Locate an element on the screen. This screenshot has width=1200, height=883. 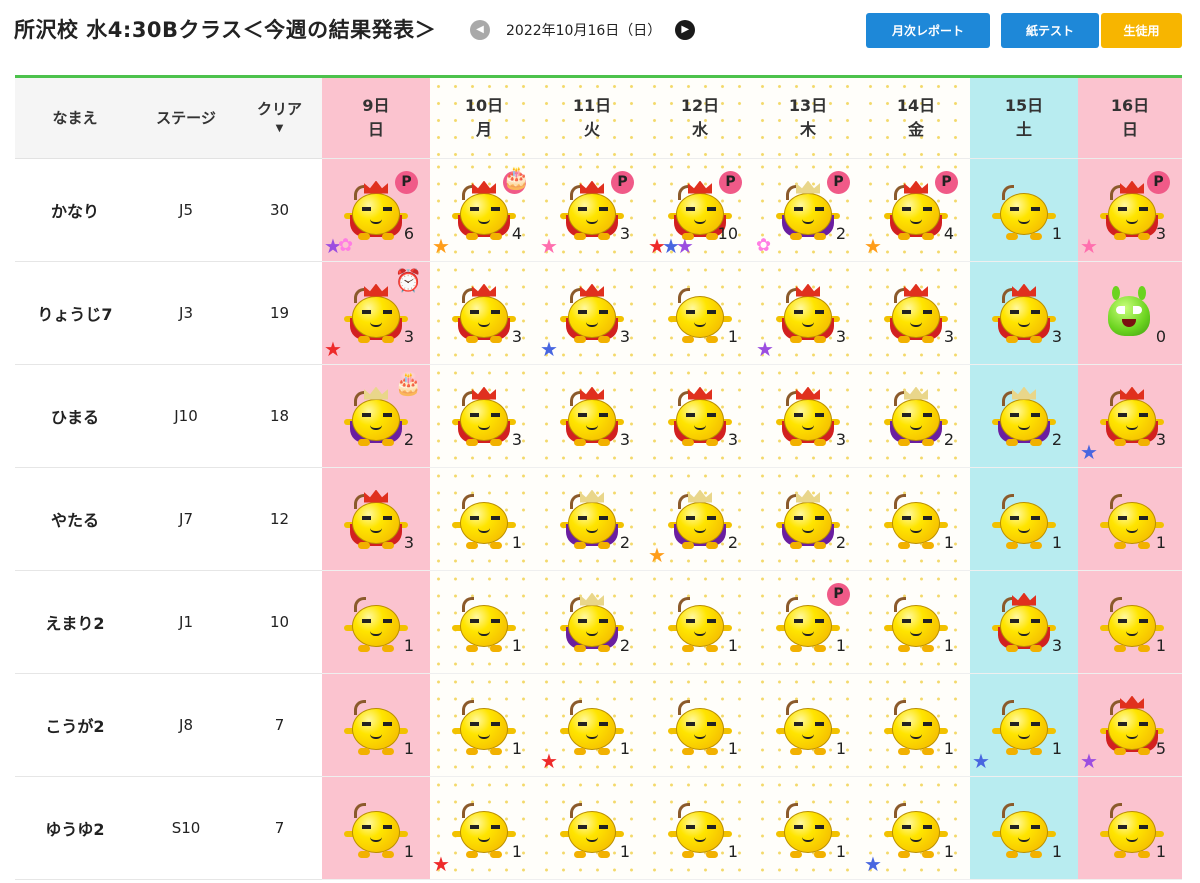
column-header-clear: クリア ▼ is located at coordinates (279, 118).